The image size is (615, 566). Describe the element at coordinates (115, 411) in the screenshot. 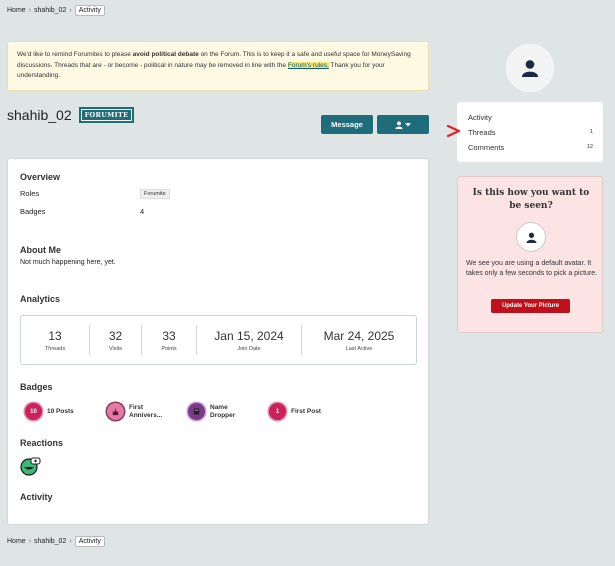

I see `cake-icon` at that location.